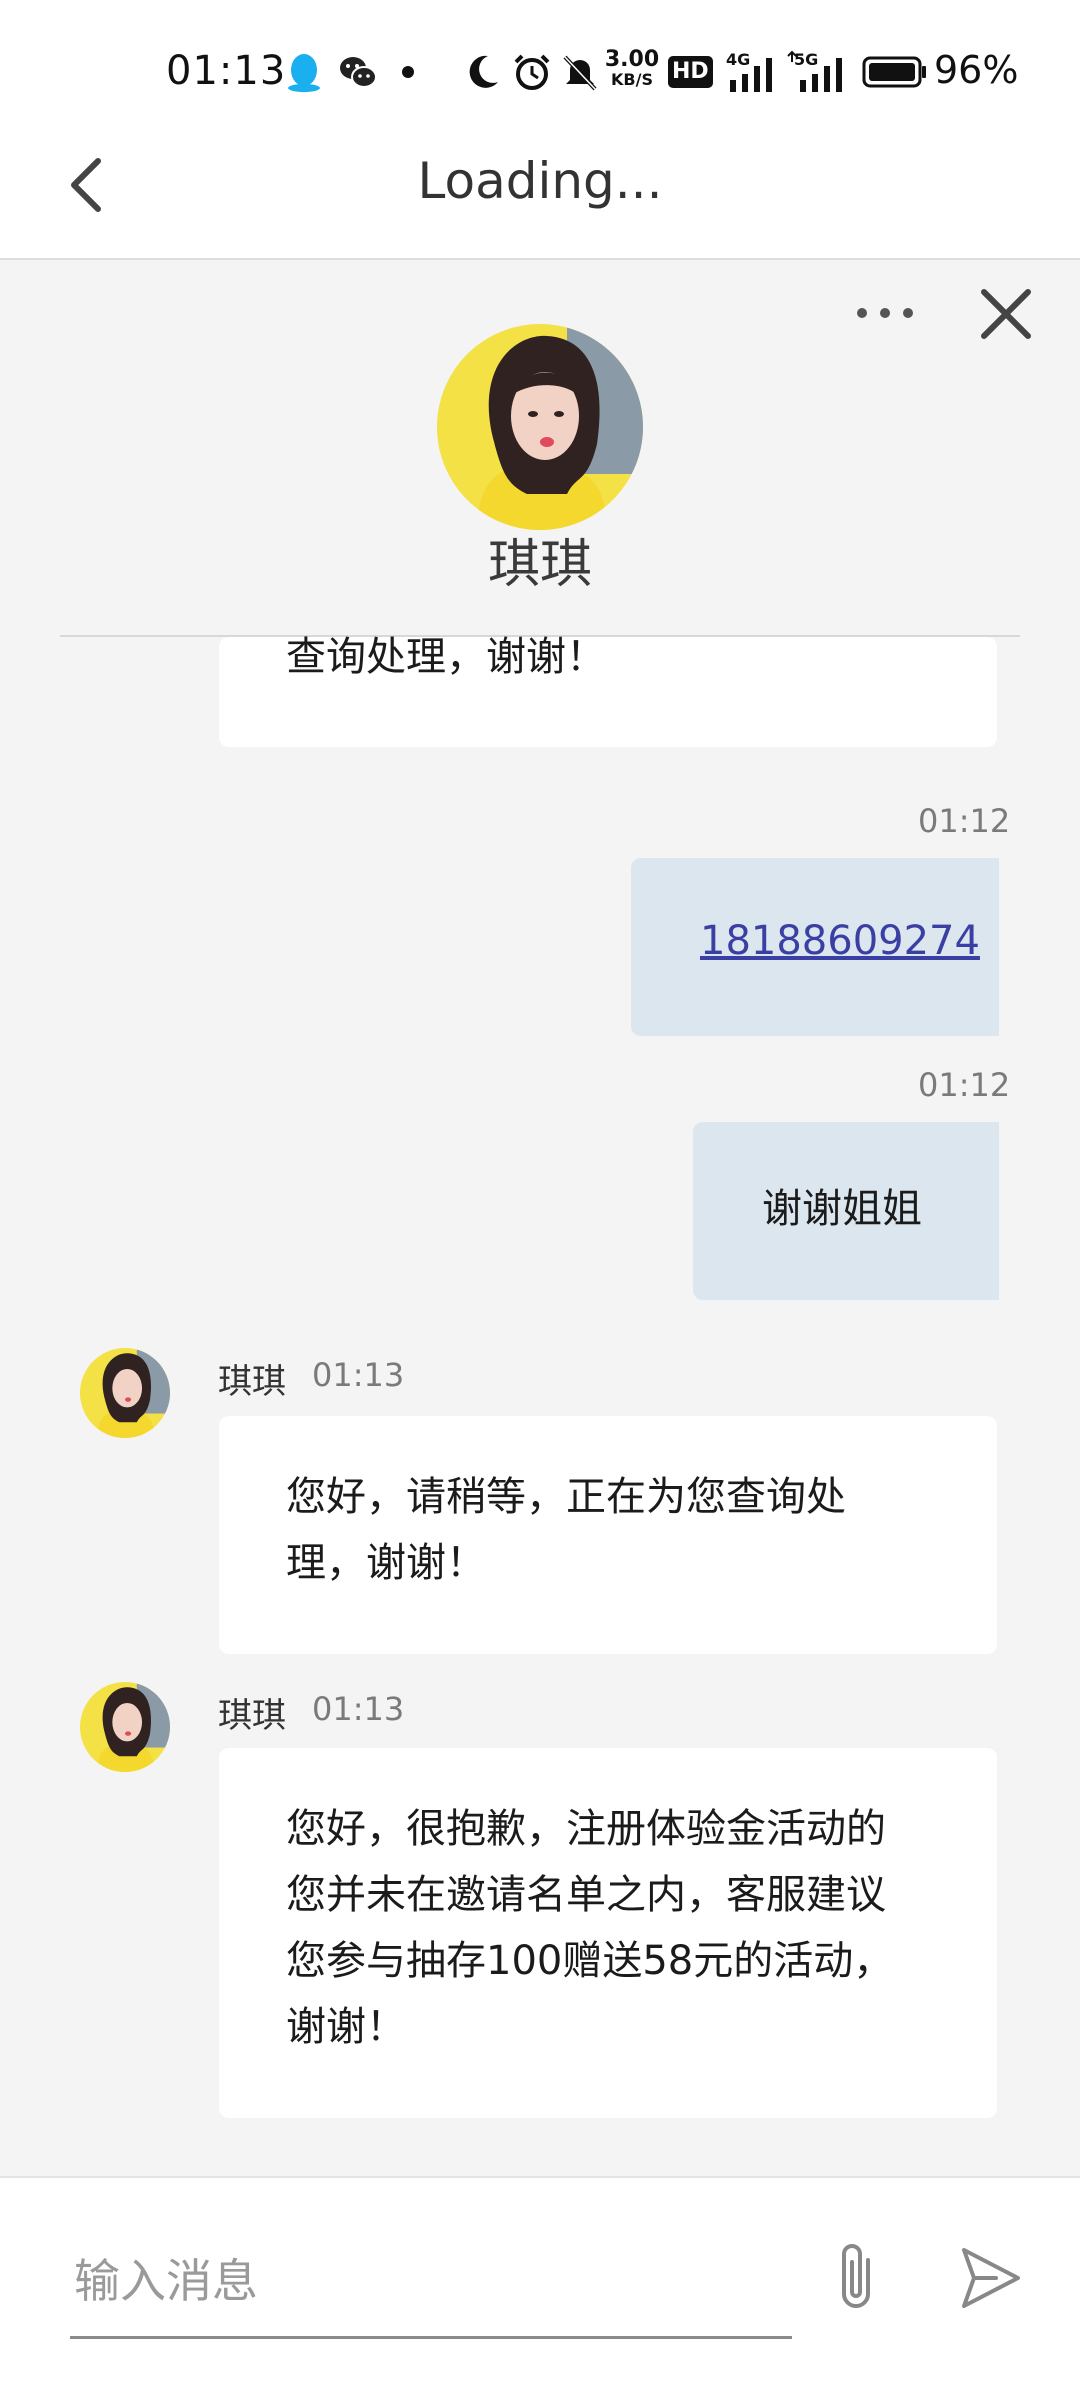  I want to click on qq-icon, so click(304, 73).